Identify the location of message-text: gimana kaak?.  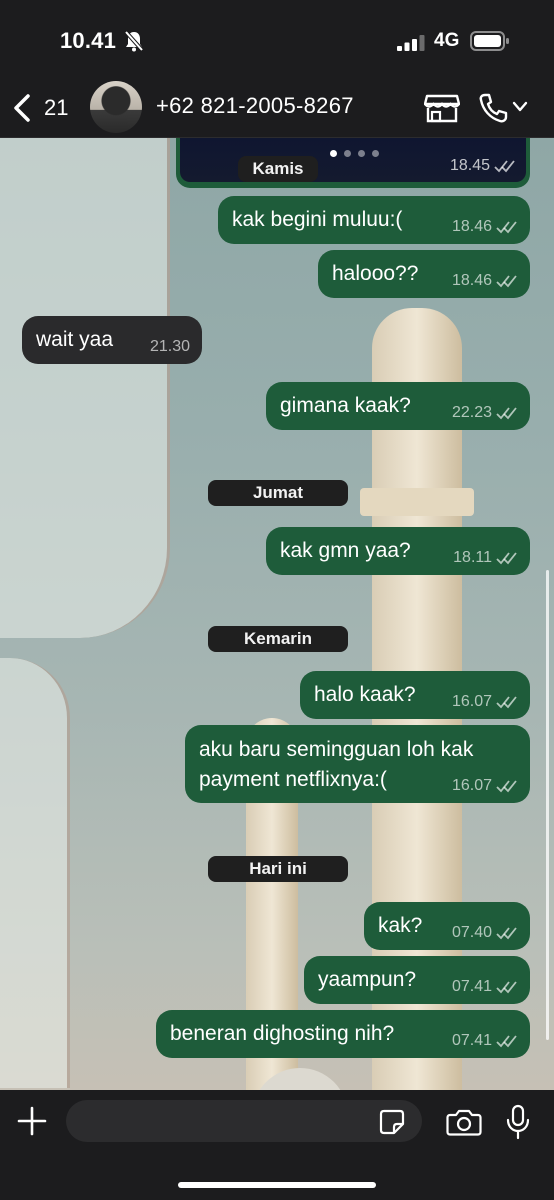
(345, 405).